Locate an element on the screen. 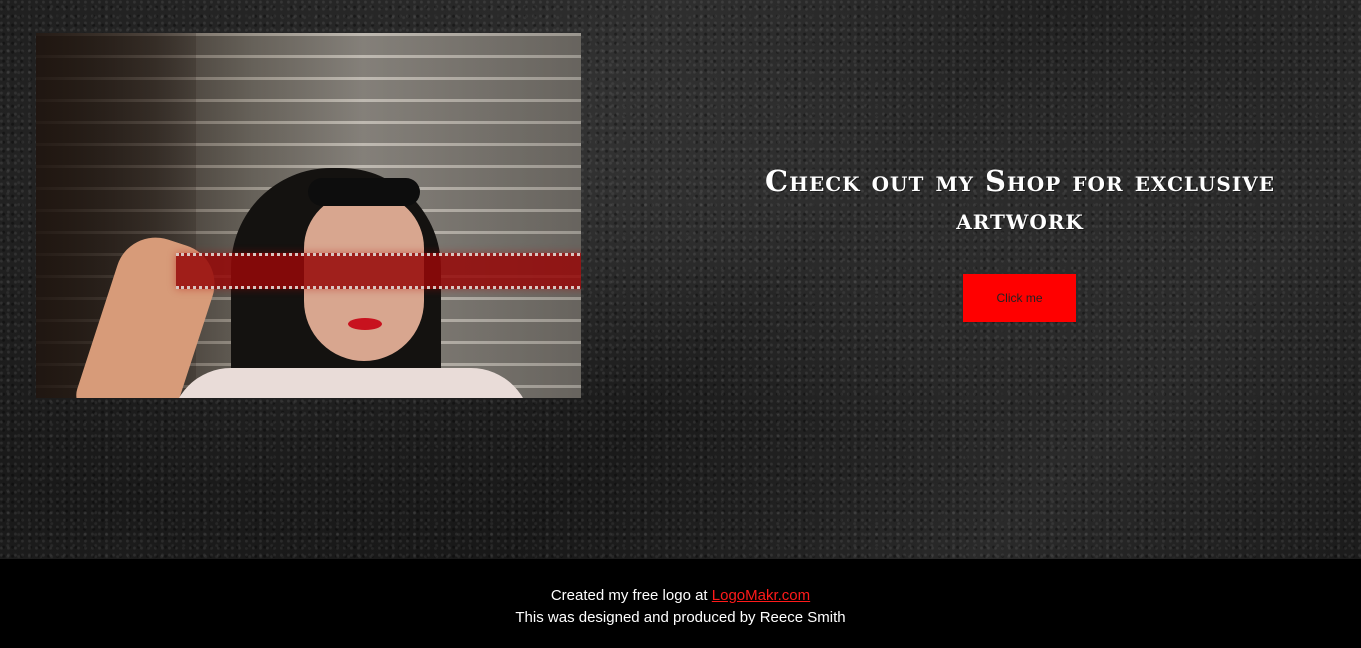 This screenshot has width=1361, height=648. shop-heading: Check out my Shop for exclusive artwork is located at coordinates (1019, 200).